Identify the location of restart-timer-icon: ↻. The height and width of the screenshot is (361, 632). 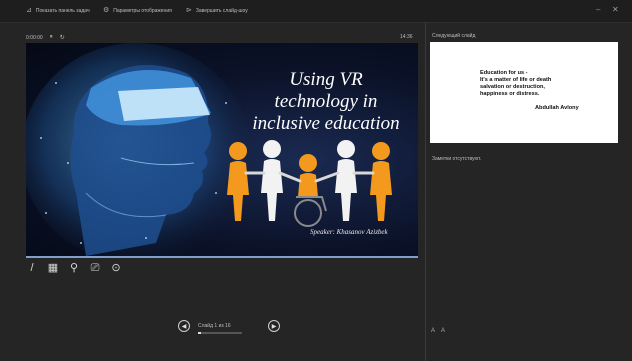
(62, 37).